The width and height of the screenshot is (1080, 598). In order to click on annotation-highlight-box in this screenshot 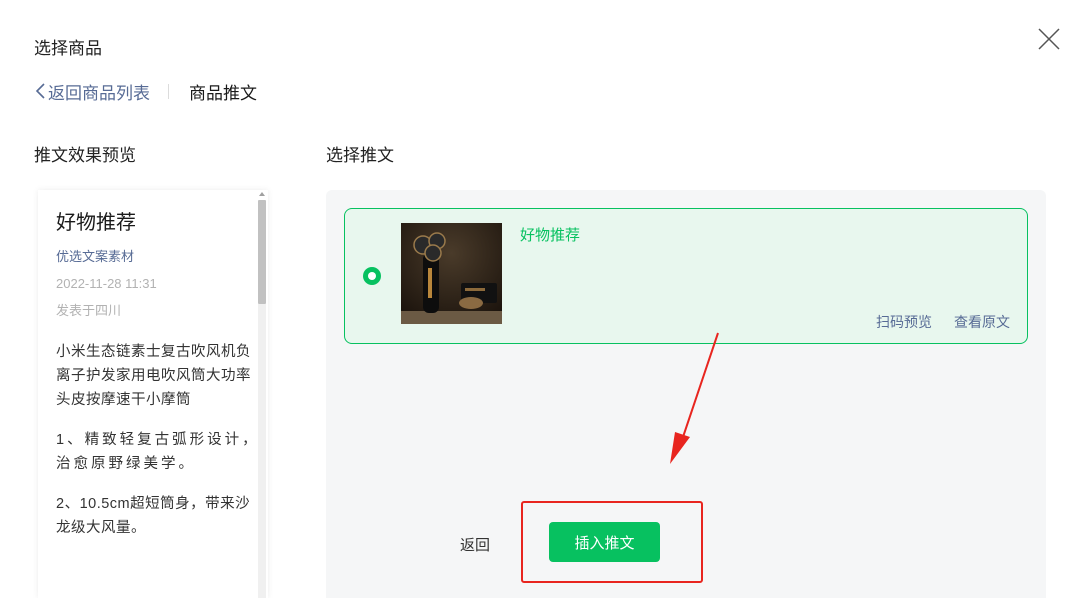, I will do `click(612, 542)`.